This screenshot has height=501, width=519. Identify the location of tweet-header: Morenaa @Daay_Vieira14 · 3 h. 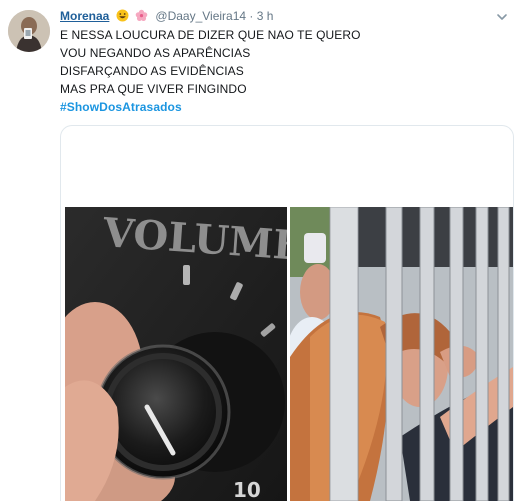
(166, 16).